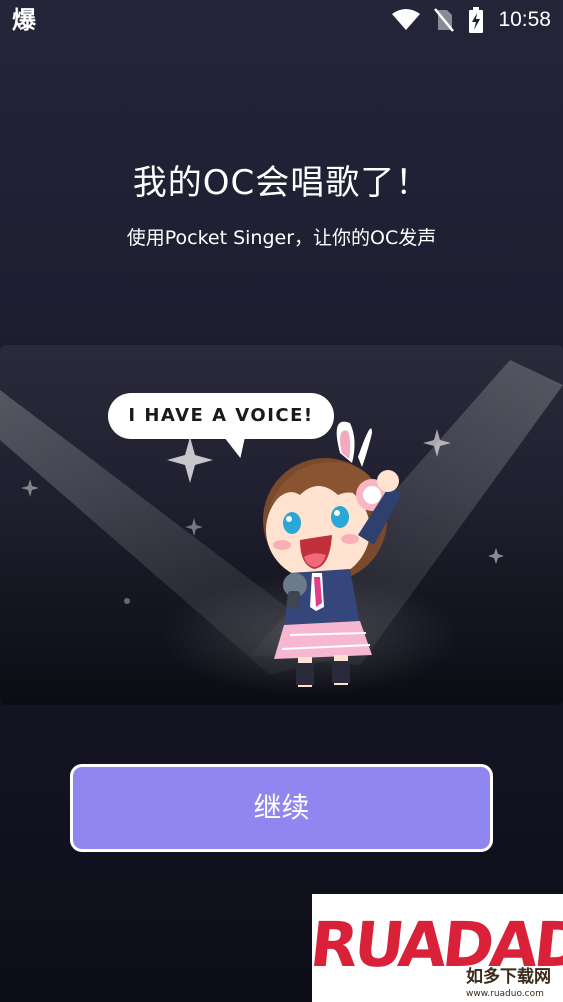  What do you see at coordinates (524, 19) in the screenshot?
I see `status-time: 10:58` at bounding box center [524, 19].